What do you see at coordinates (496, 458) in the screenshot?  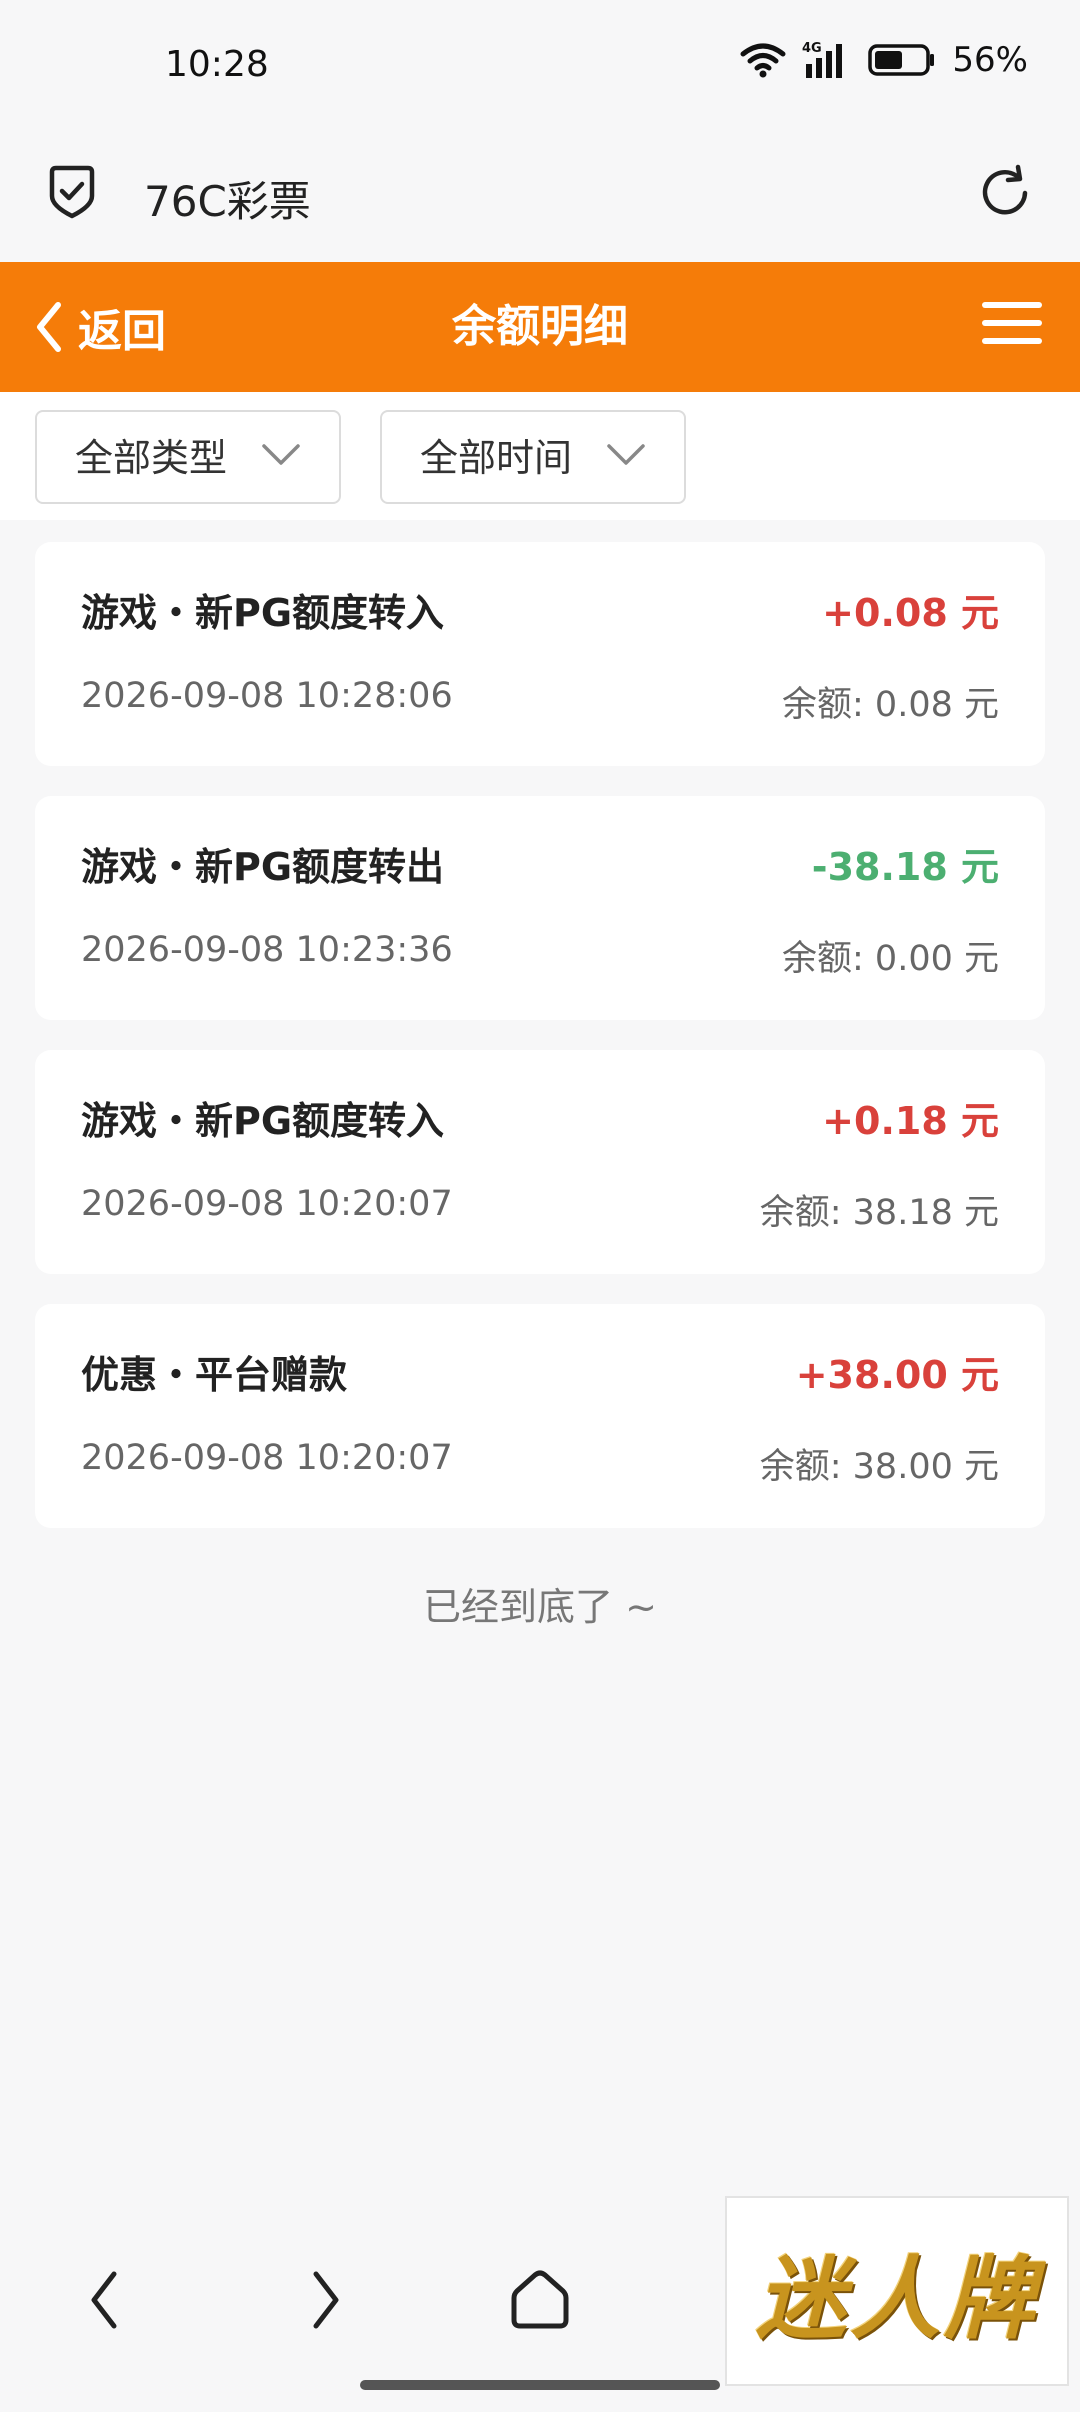 I see `time-filter-label: 全部时间` at bounding box center [496, 458].